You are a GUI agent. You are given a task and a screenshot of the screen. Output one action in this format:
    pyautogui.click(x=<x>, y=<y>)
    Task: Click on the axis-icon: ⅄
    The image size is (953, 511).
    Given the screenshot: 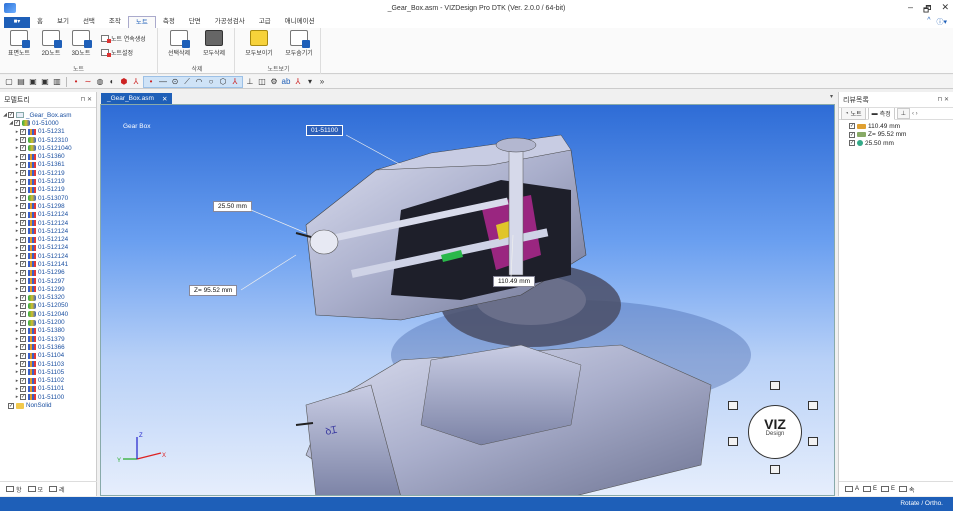 What is the action you would take?
    pyautogui.click(x=136, y=82)
    